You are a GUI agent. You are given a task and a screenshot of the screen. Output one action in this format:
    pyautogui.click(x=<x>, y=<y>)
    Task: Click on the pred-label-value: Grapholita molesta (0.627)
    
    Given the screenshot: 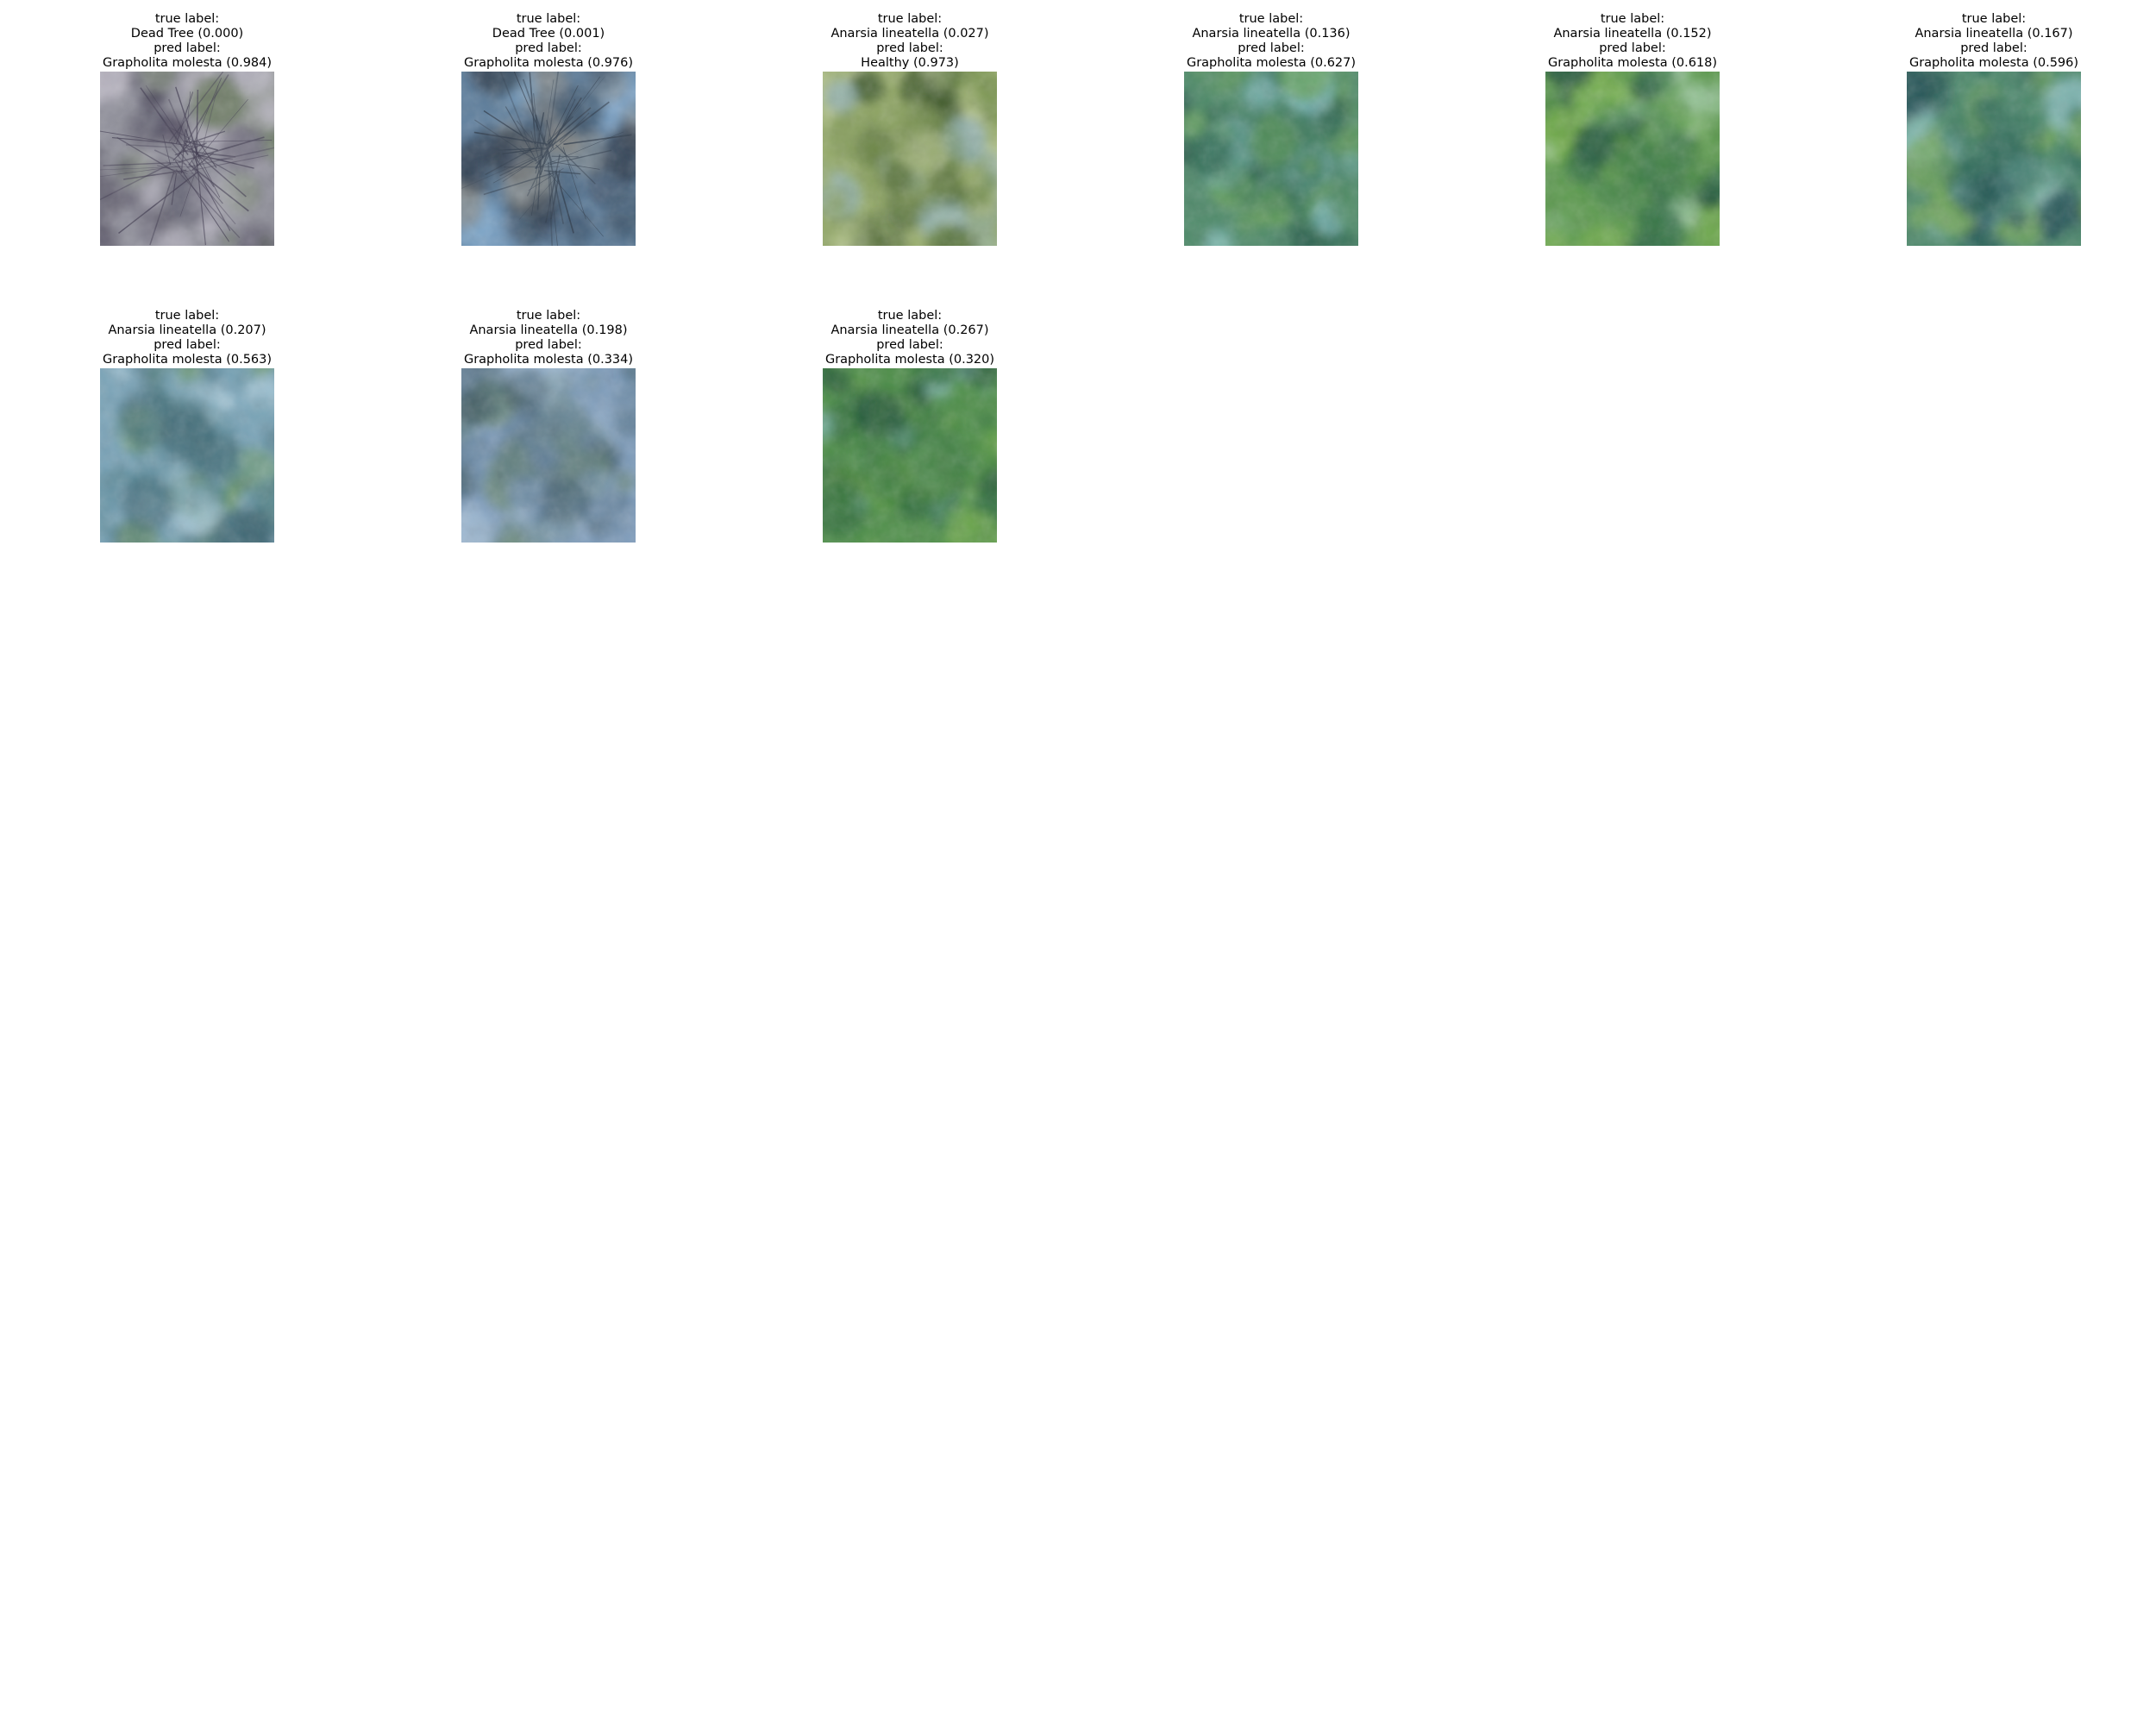 What is the action you would take?
    pyautogui.click(x=1271, y=63)
    